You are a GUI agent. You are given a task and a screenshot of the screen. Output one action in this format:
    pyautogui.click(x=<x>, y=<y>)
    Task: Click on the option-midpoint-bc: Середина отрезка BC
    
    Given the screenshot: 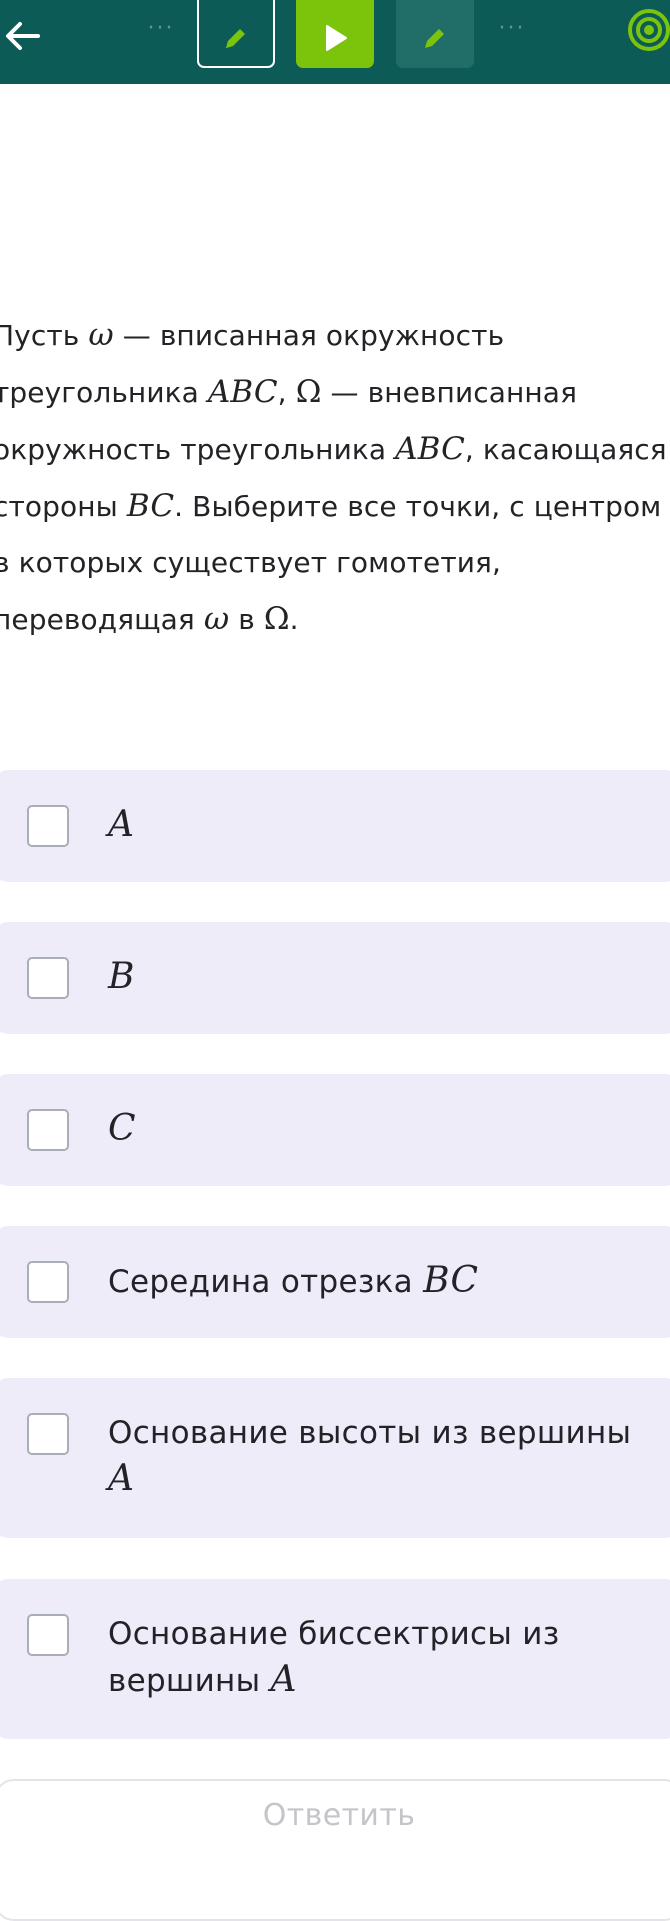 What is the action you would take?
    pyautogui.click(x=335, y=1282)
    